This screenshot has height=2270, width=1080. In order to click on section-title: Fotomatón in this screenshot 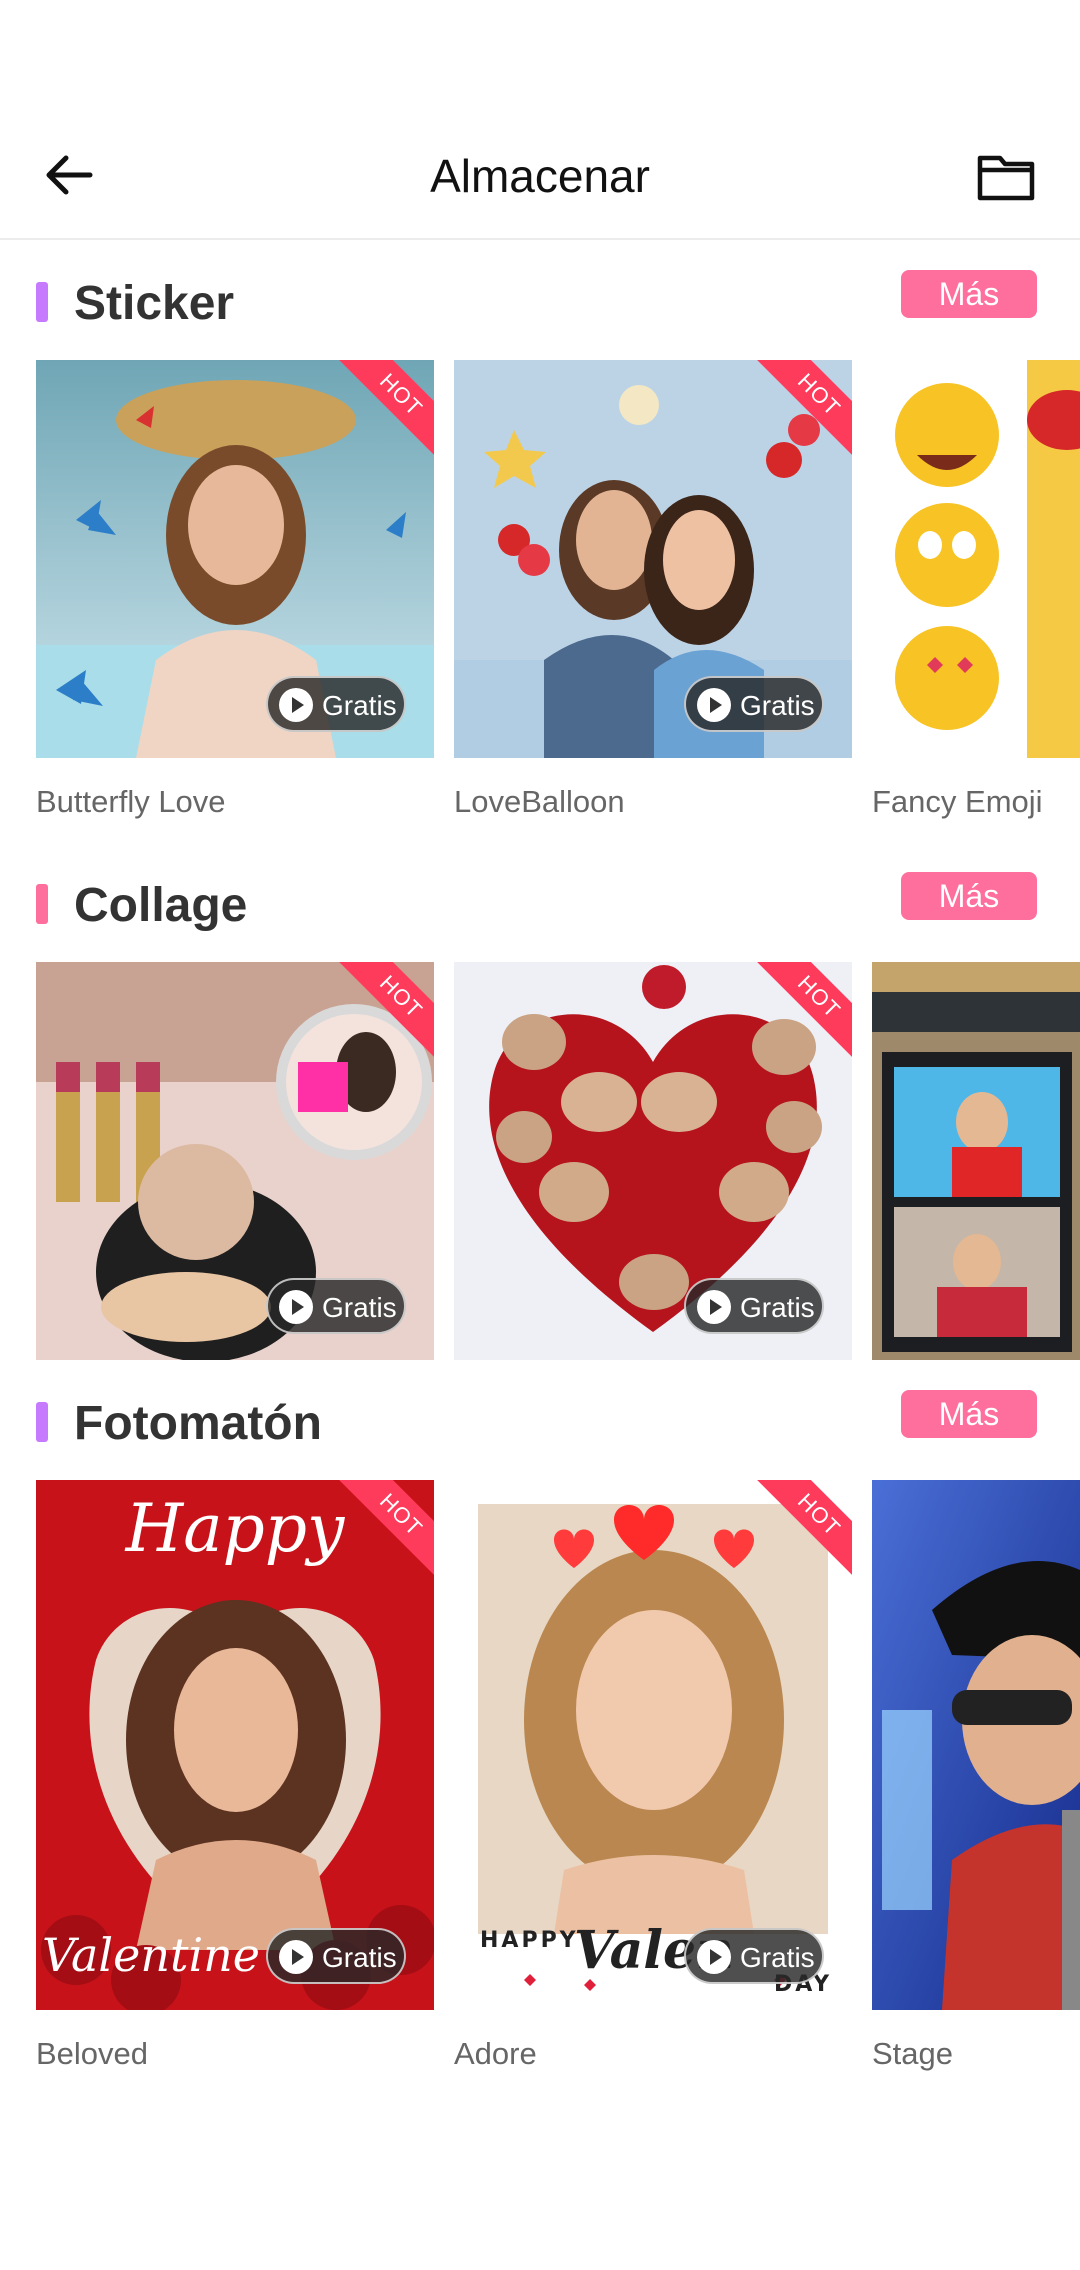, I will do `click(198, 1423)`.